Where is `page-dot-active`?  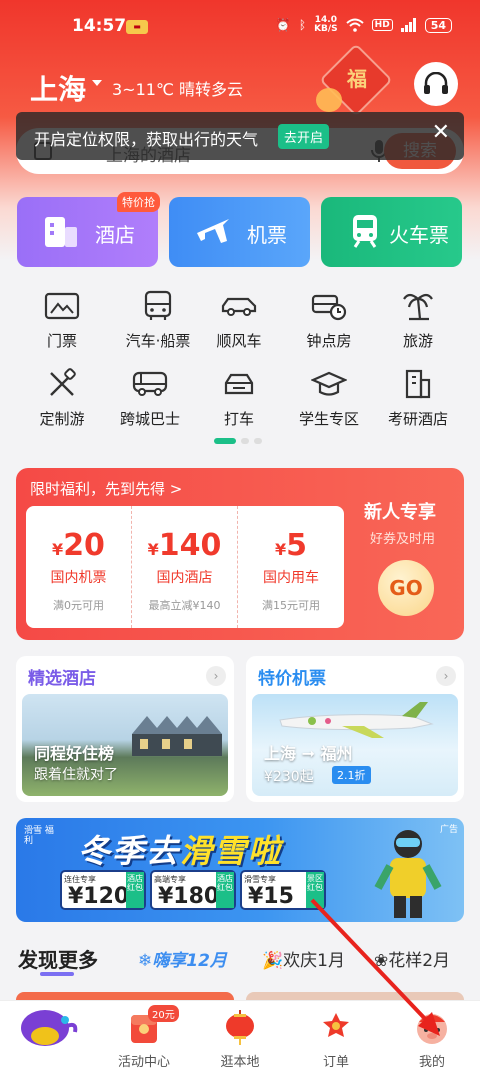
page-dot-active is located at coordinates (225, 441).